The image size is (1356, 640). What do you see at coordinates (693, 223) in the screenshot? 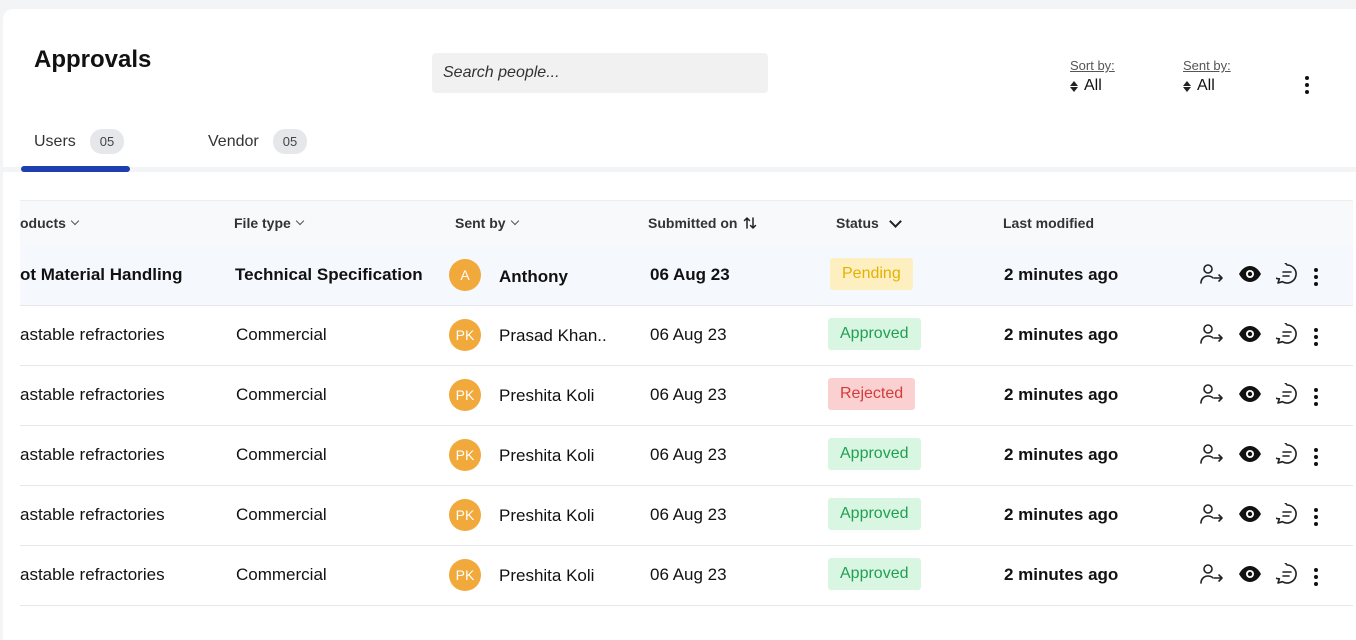
I see `column-submitted-on-label: Submitted on` at bounding box center [693, 223].